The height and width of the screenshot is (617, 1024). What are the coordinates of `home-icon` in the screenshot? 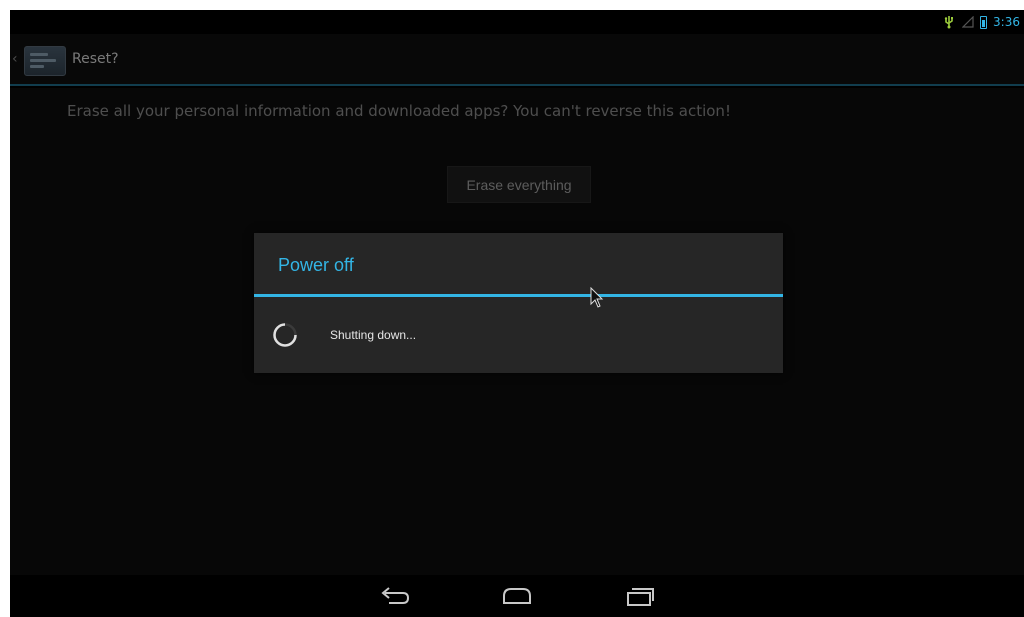 It's located at (517, 596).